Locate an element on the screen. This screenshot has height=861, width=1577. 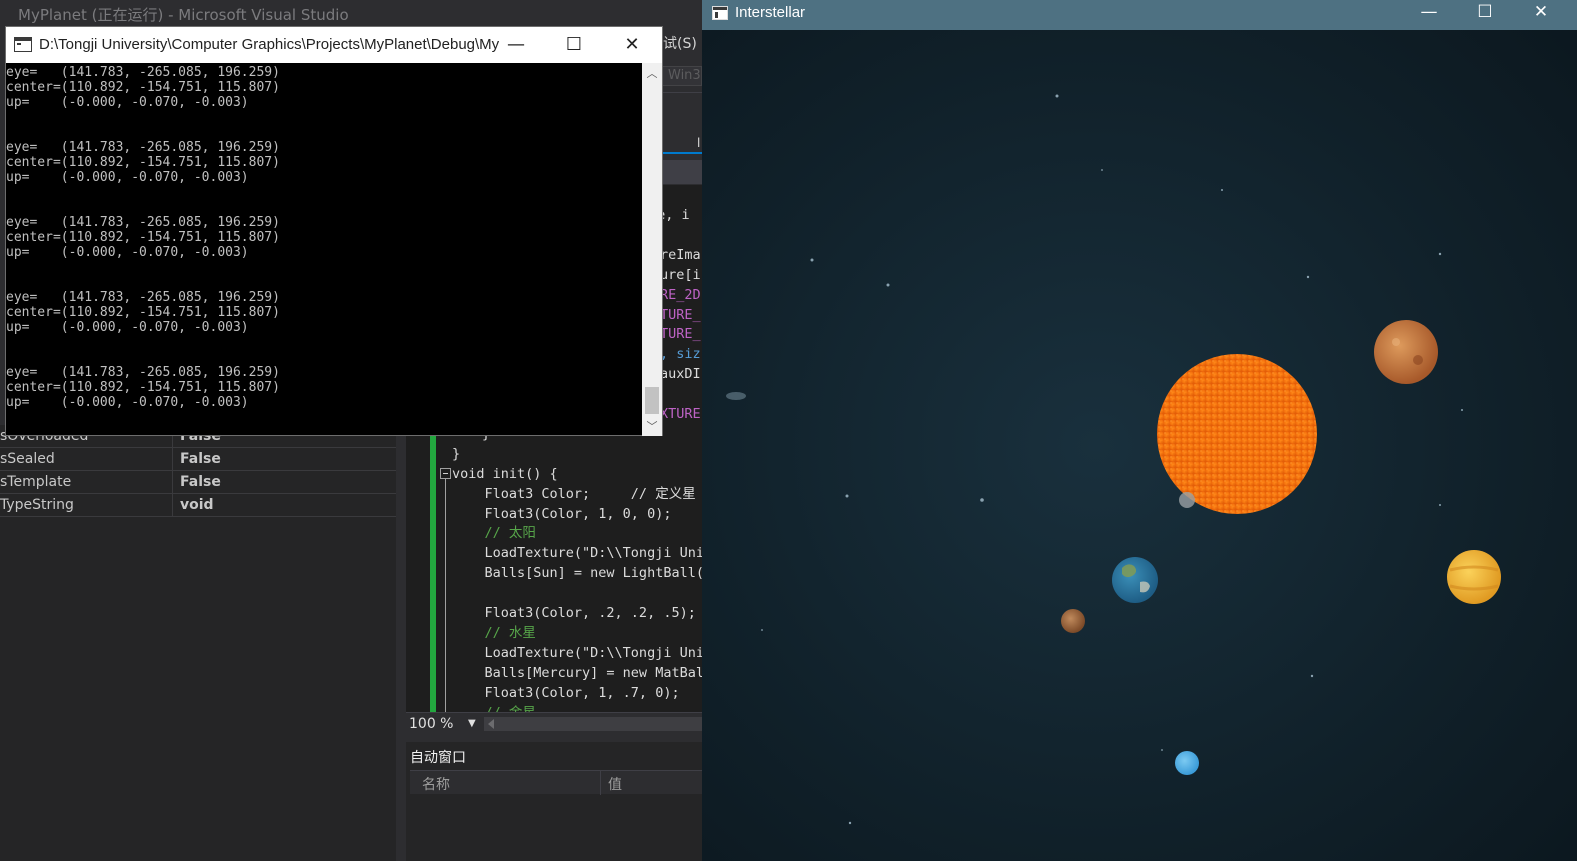
interstellar-titlebar: Interstellar — ☐ ✕ is located at coordinates (1139, 15).